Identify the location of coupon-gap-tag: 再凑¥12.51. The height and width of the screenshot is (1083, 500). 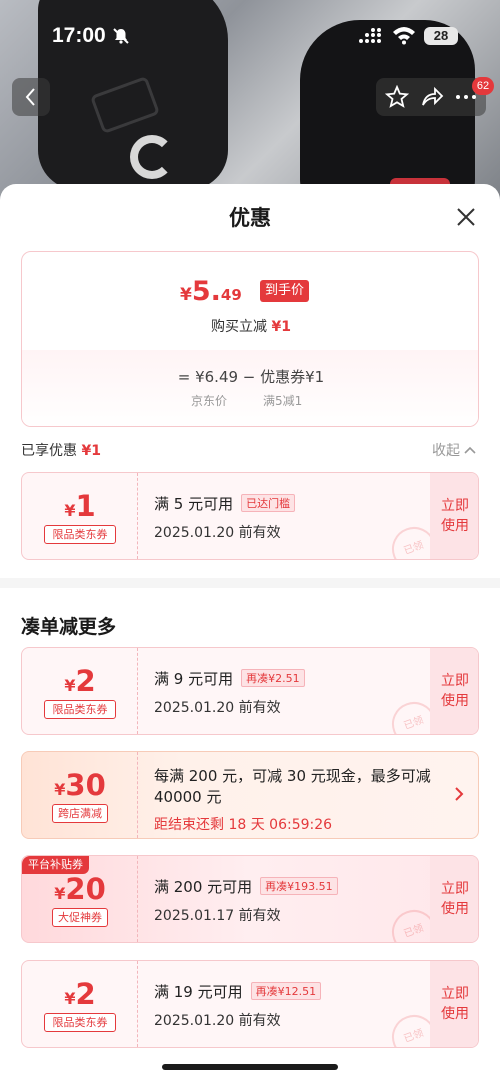
(286, 991).